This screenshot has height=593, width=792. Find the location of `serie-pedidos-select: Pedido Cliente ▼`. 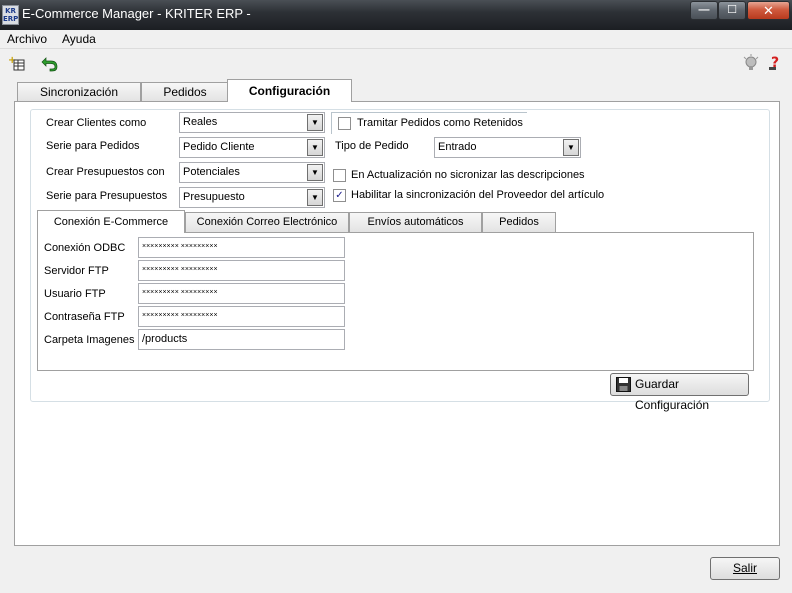

serie-pedidos-select: Pedido Cliente ▼ is located at coordinates (252, 147).